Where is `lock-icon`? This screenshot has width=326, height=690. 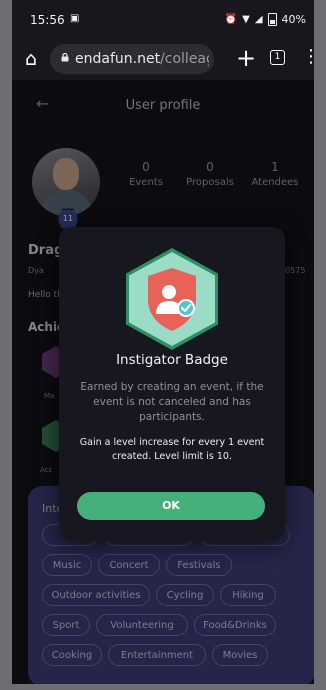
lock-icon is located at coordinates (65, 57).